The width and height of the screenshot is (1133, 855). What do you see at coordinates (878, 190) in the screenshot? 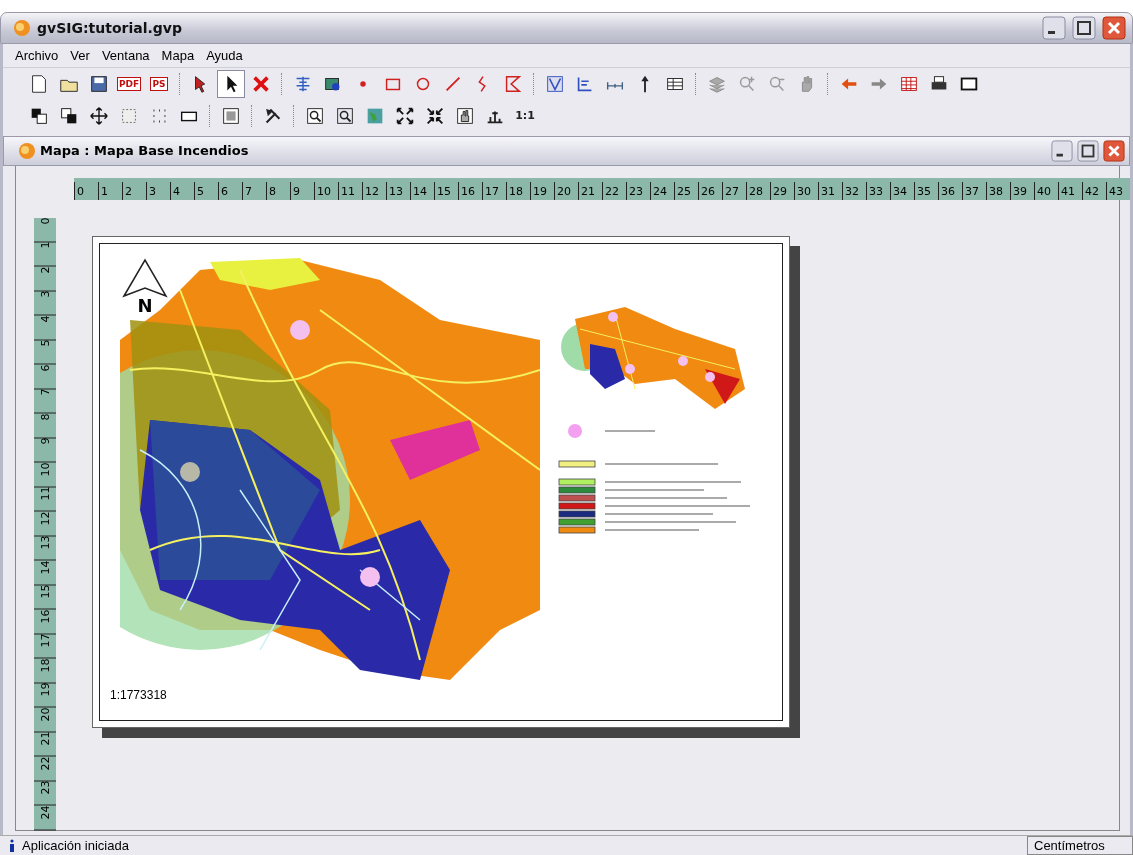
I see `ruler-number: 33` at bounding box center [878, 190].